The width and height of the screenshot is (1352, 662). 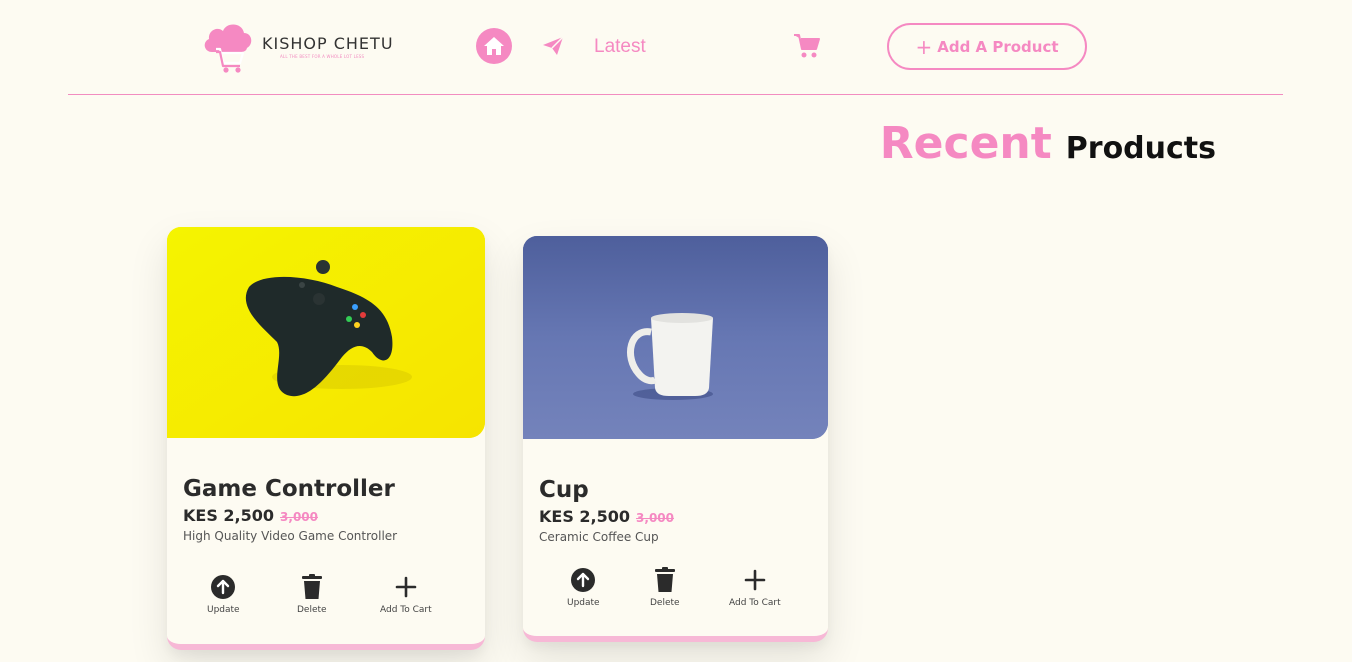 I want to click on game-controller-photo, so click(x=326, y=332).